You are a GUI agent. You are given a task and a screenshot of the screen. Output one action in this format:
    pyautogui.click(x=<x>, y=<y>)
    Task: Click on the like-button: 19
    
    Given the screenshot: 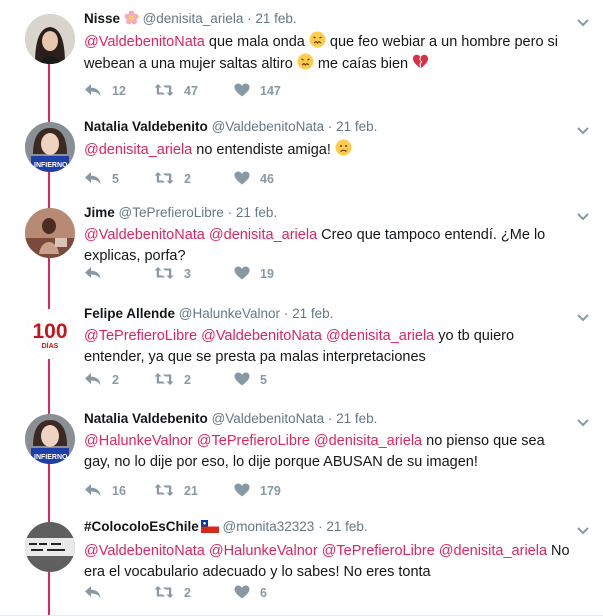 What is the action you would take?
    pyautogui.click(x=254, y=274)
    